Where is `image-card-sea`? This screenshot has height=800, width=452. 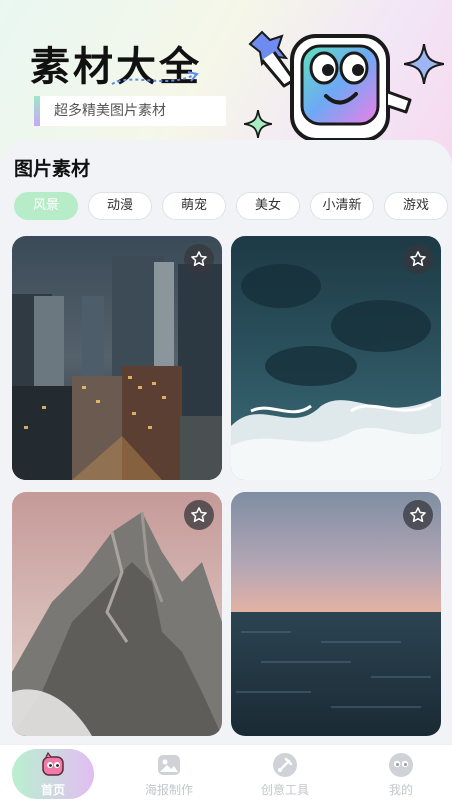
image-card-sea is located at coordinates (336, 614).